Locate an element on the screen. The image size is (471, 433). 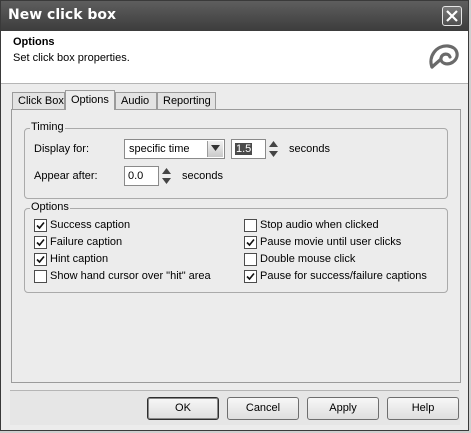
dropdown-arrow-button is located at coordinates (215, 149).